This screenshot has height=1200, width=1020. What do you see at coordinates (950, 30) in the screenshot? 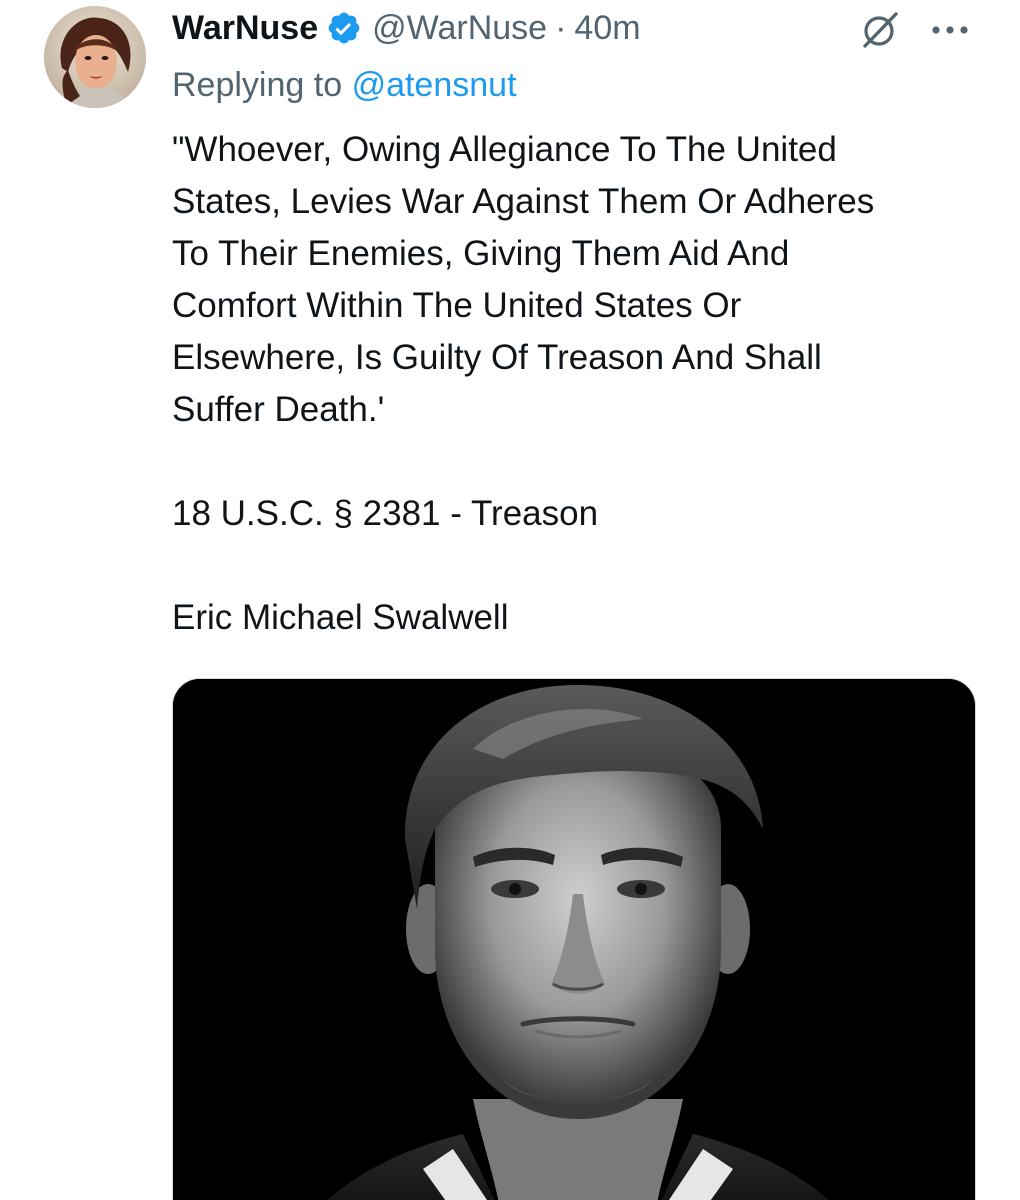
I see `more-options-icon` at bounding box center [950, 30].